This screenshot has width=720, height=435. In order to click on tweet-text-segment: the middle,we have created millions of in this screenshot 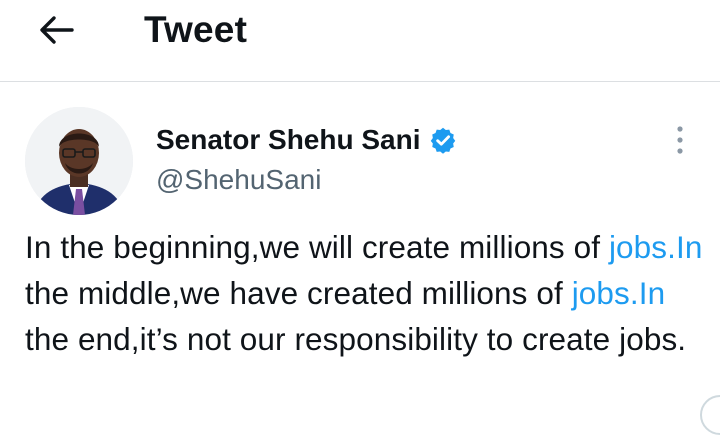, I will do `click(298, 293)`.